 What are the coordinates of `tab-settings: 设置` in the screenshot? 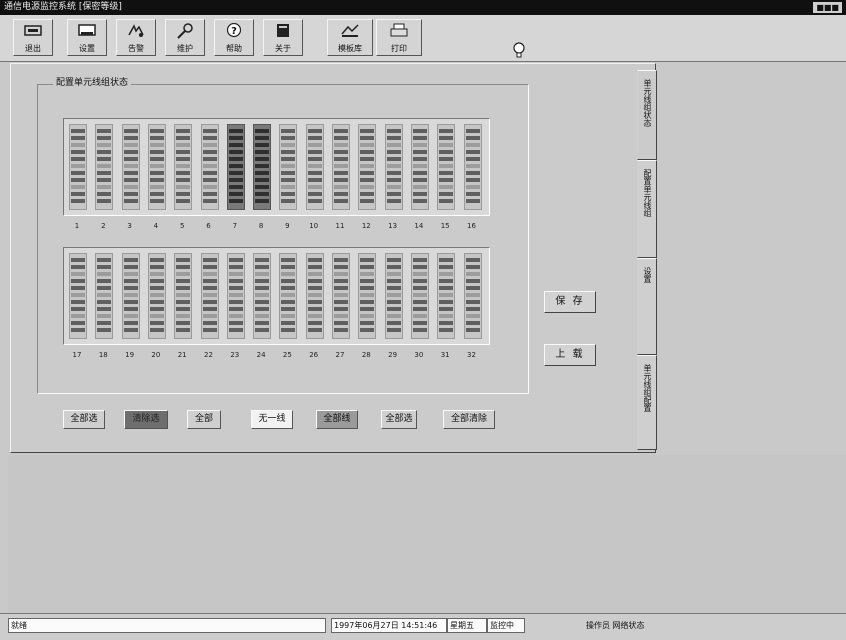 It's located at (647, 306).